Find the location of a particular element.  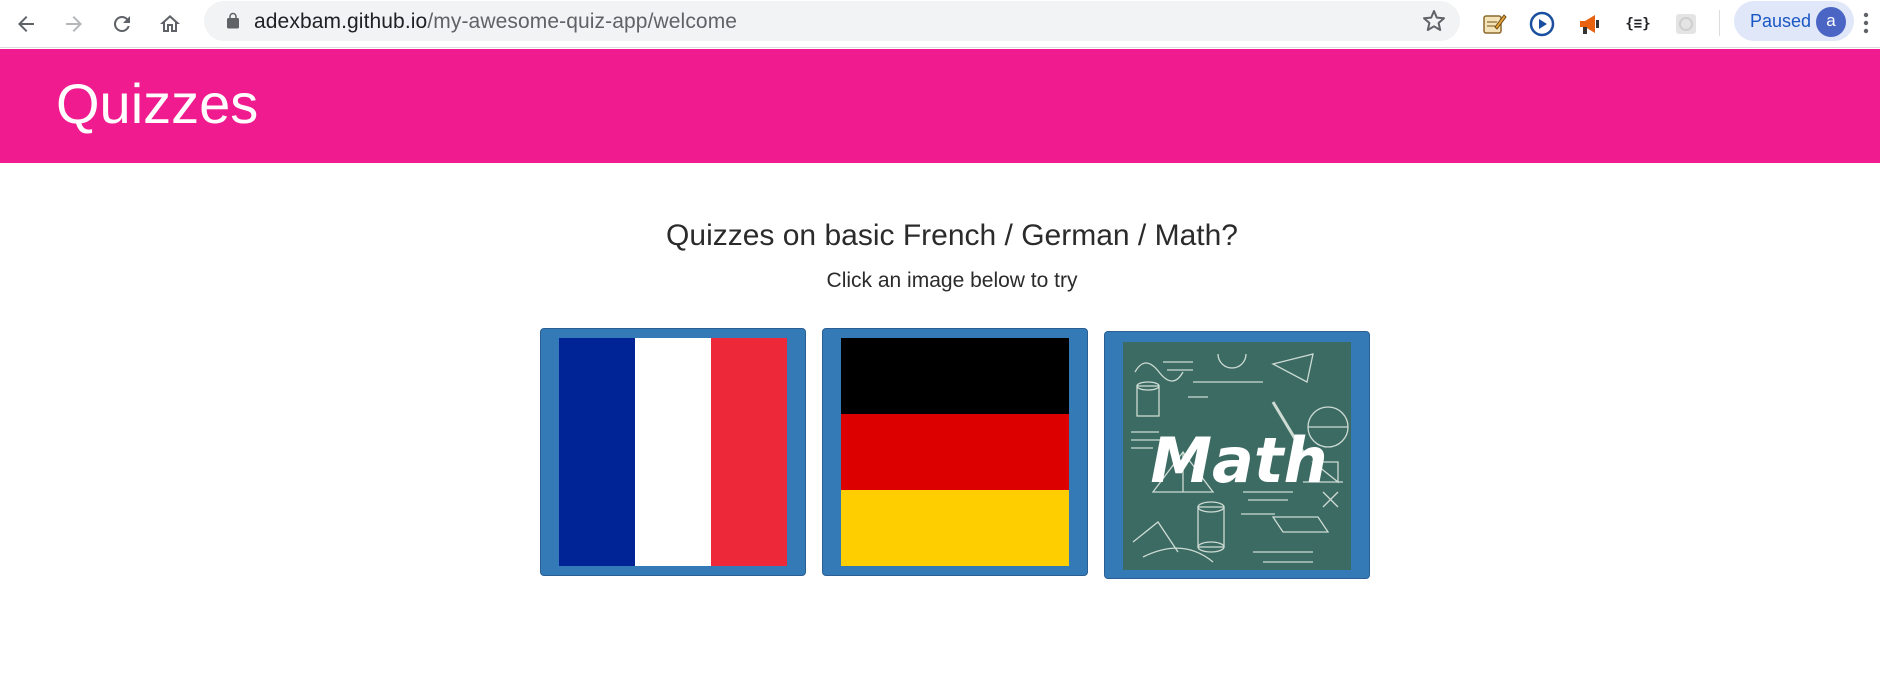

math-image-label: Math is located at coordinates (1238, 460).